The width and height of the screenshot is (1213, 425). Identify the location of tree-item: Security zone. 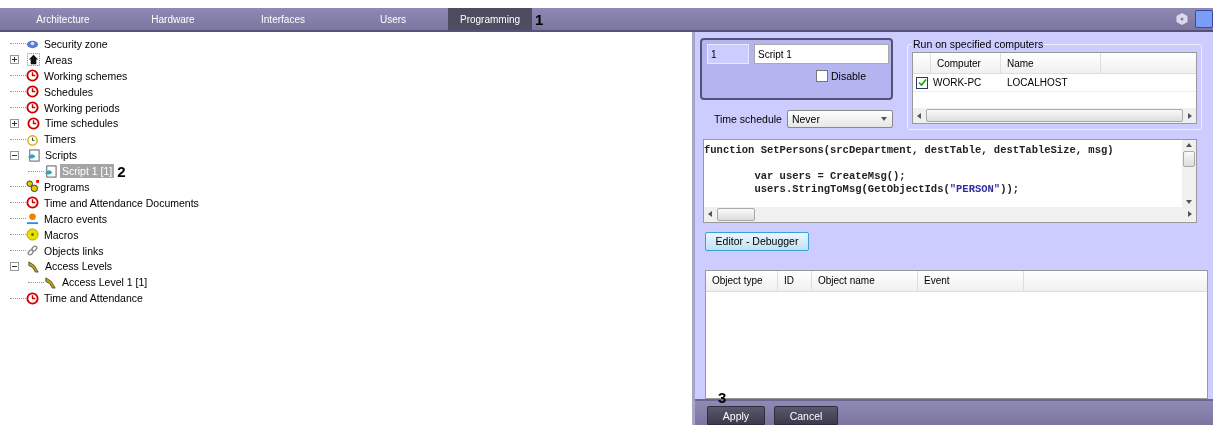
(76, 43).